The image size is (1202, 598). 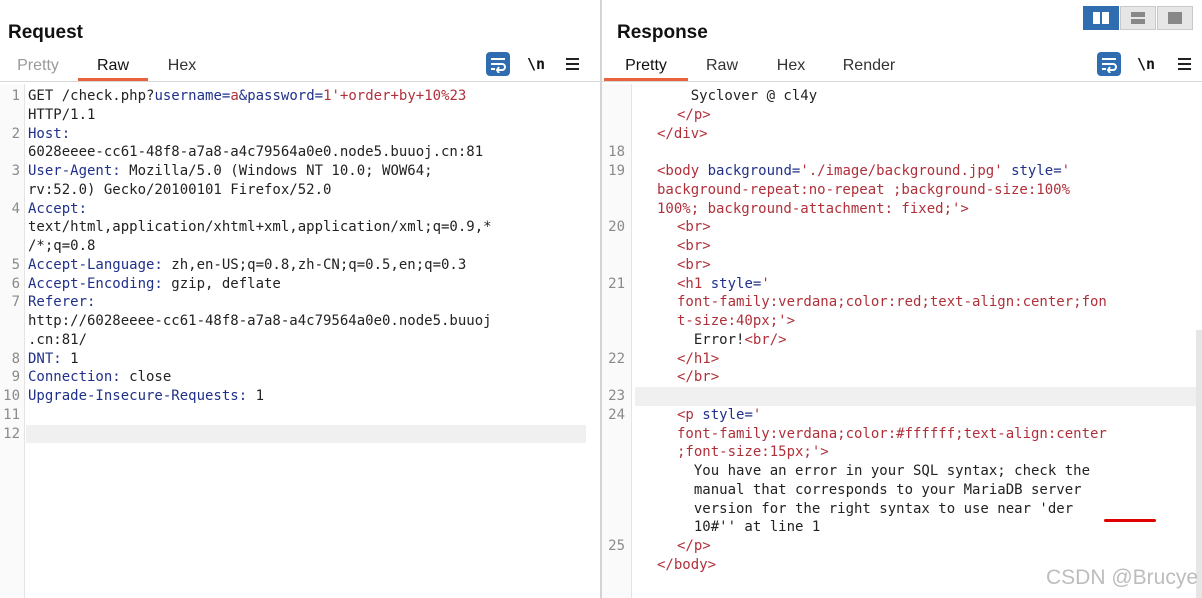 I want to click on code-line: t-size:40px;'>, so click(x=736, y=321).